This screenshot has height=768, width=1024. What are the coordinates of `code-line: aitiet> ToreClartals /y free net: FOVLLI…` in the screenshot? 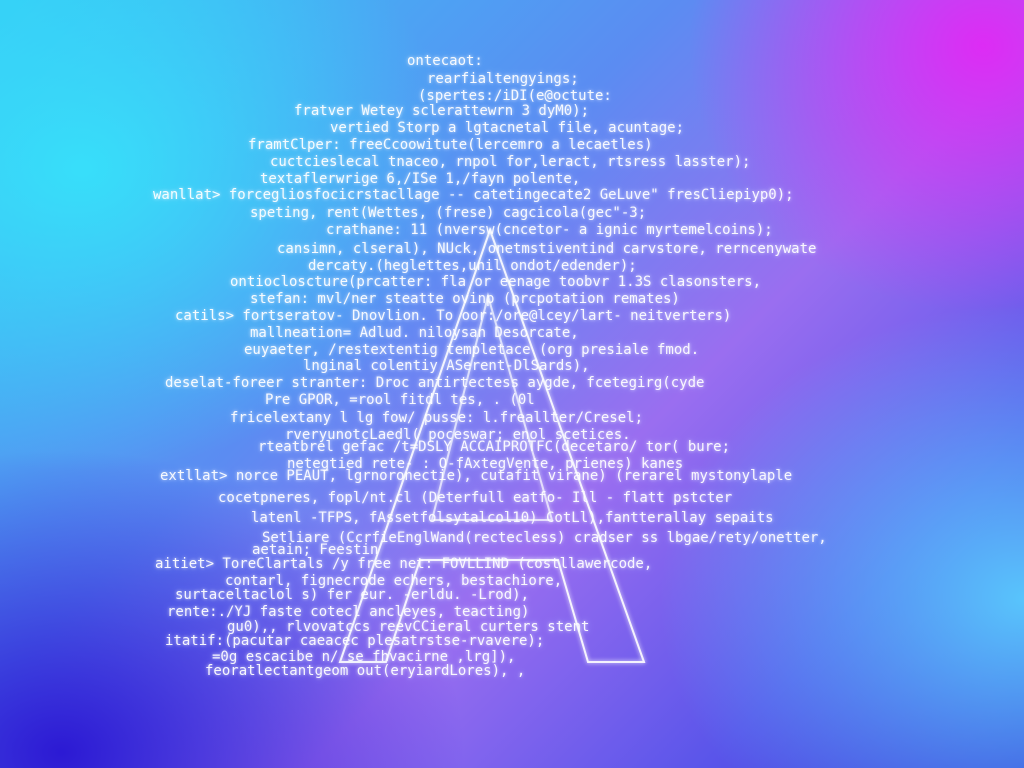 It's located at (404, 564).